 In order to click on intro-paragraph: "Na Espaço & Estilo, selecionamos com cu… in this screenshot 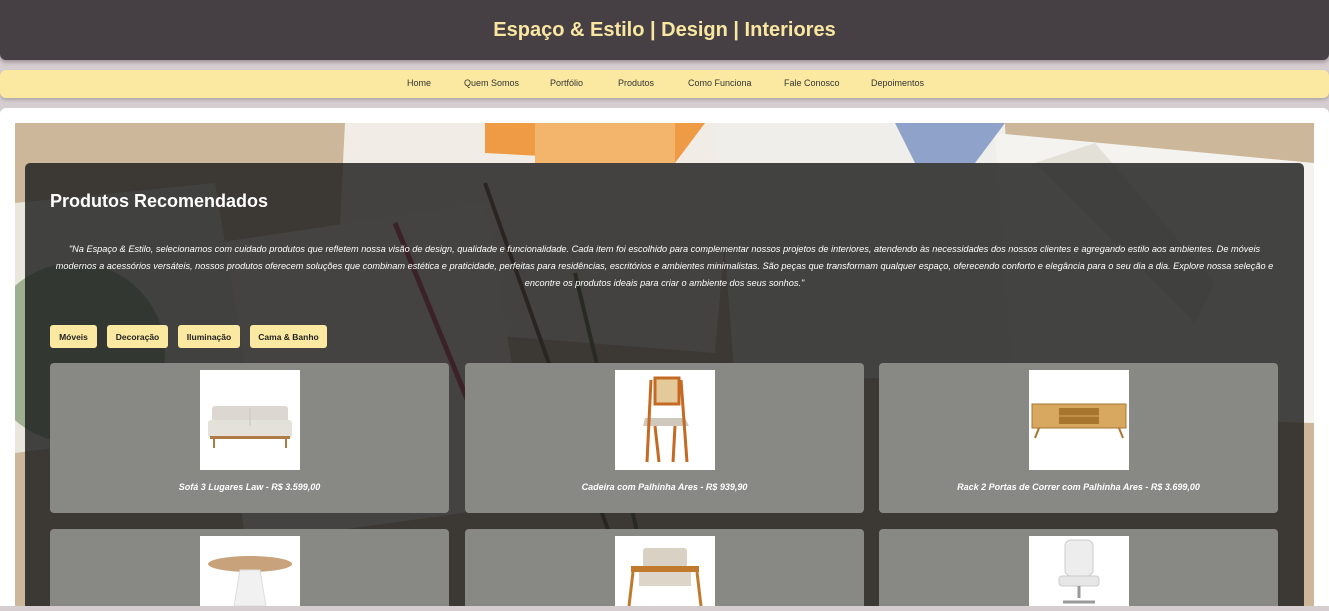, I will do `click(664, 266)`.